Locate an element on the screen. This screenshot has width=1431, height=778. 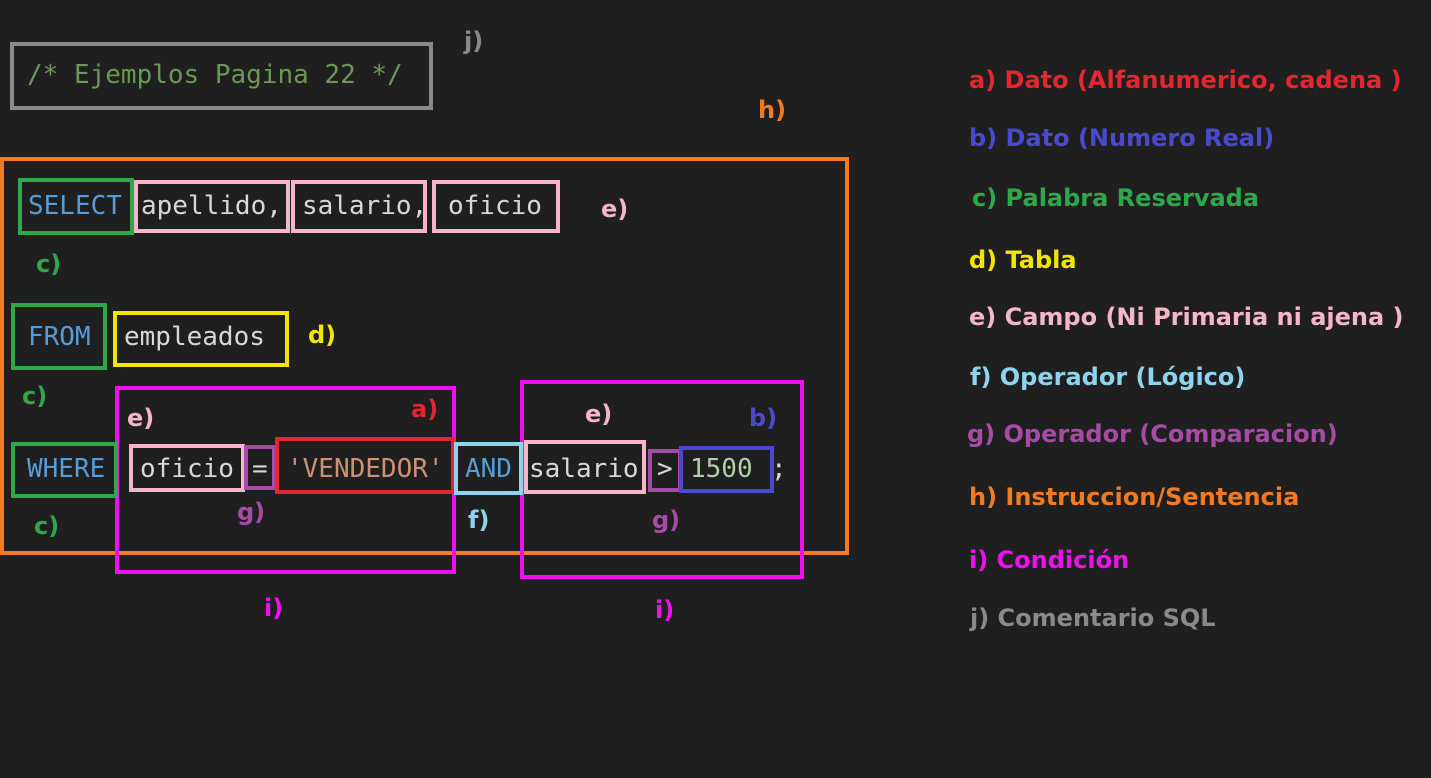
legend-item-statement: h) Instruccion/Sentencia is located at coordinates (1134, 497).